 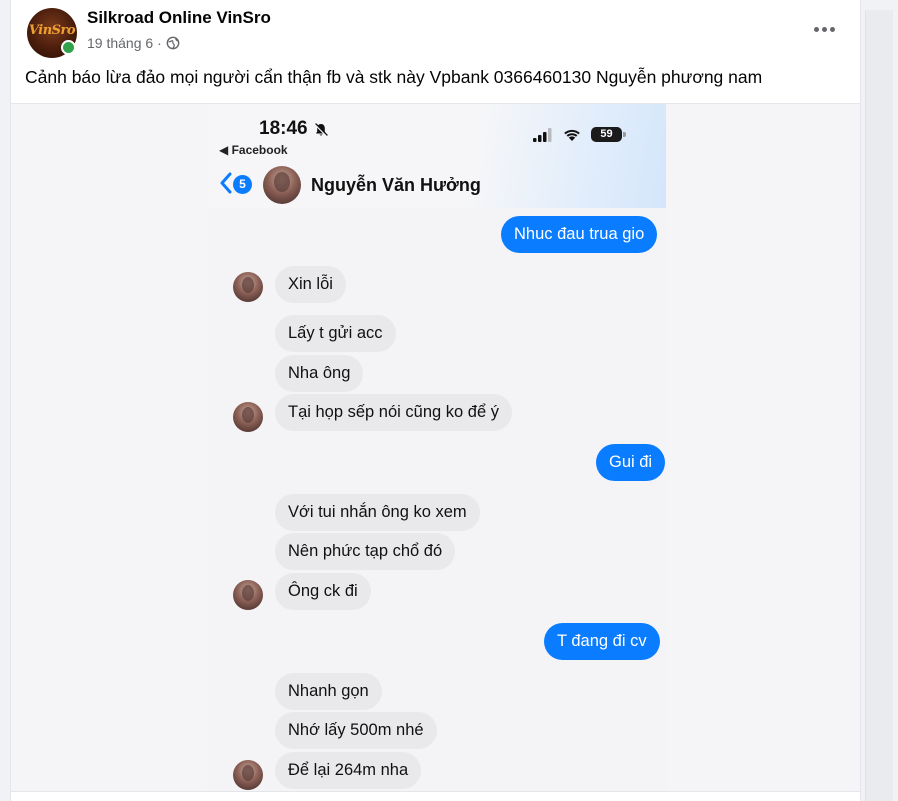 I want to click on more-options-icon, so click(x=824, y=29).